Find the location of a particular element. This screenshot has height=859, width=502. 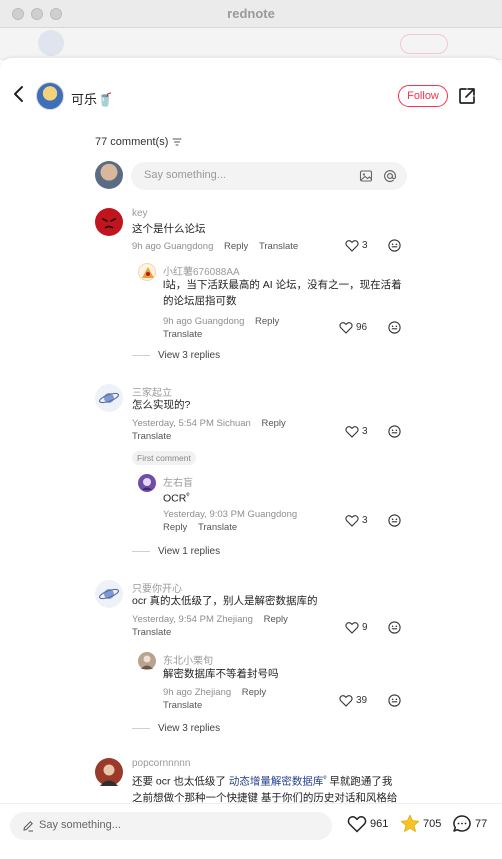

comment-text: l站，当下活跃最高的 AI 论坛，没有之一，现在活着的论坛屈指可数 is located at coordinates (282, 293).